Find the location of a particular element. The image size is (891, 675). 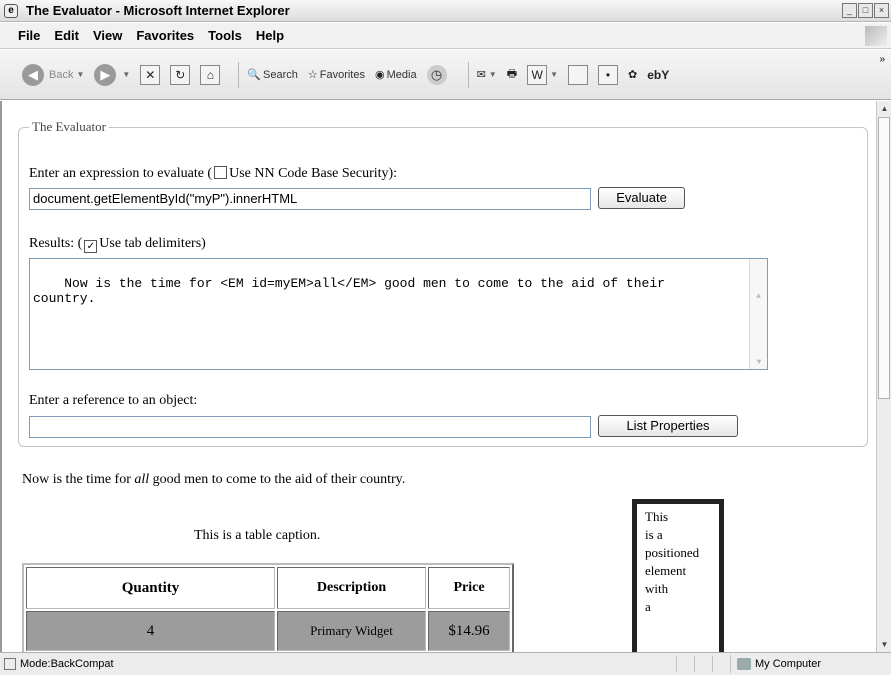

refresh-icon: ↻ is located at coordinates (180, 74).